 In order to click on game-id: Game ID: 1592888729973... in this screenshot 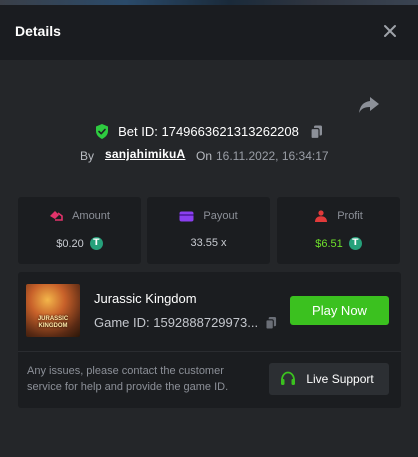, I will do `click(176, 322)`.